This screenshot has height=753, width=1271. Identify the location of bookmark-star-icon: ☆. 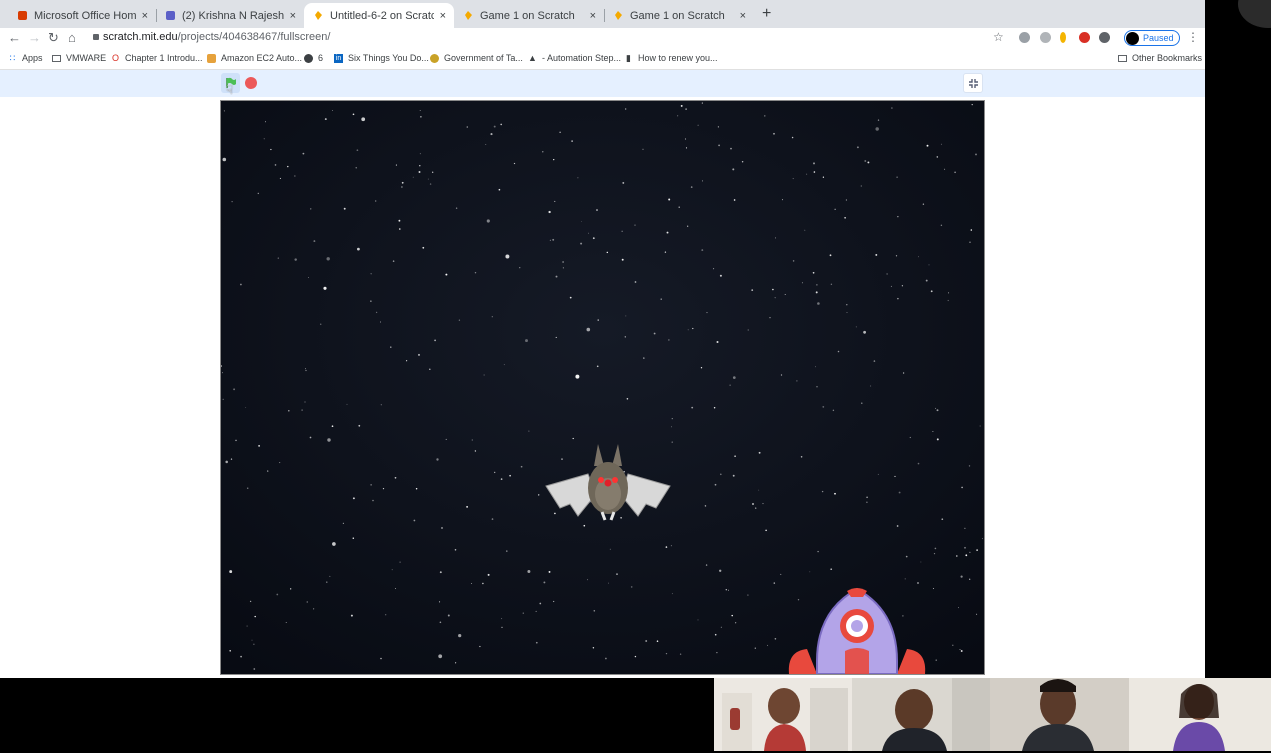
(998, 37).